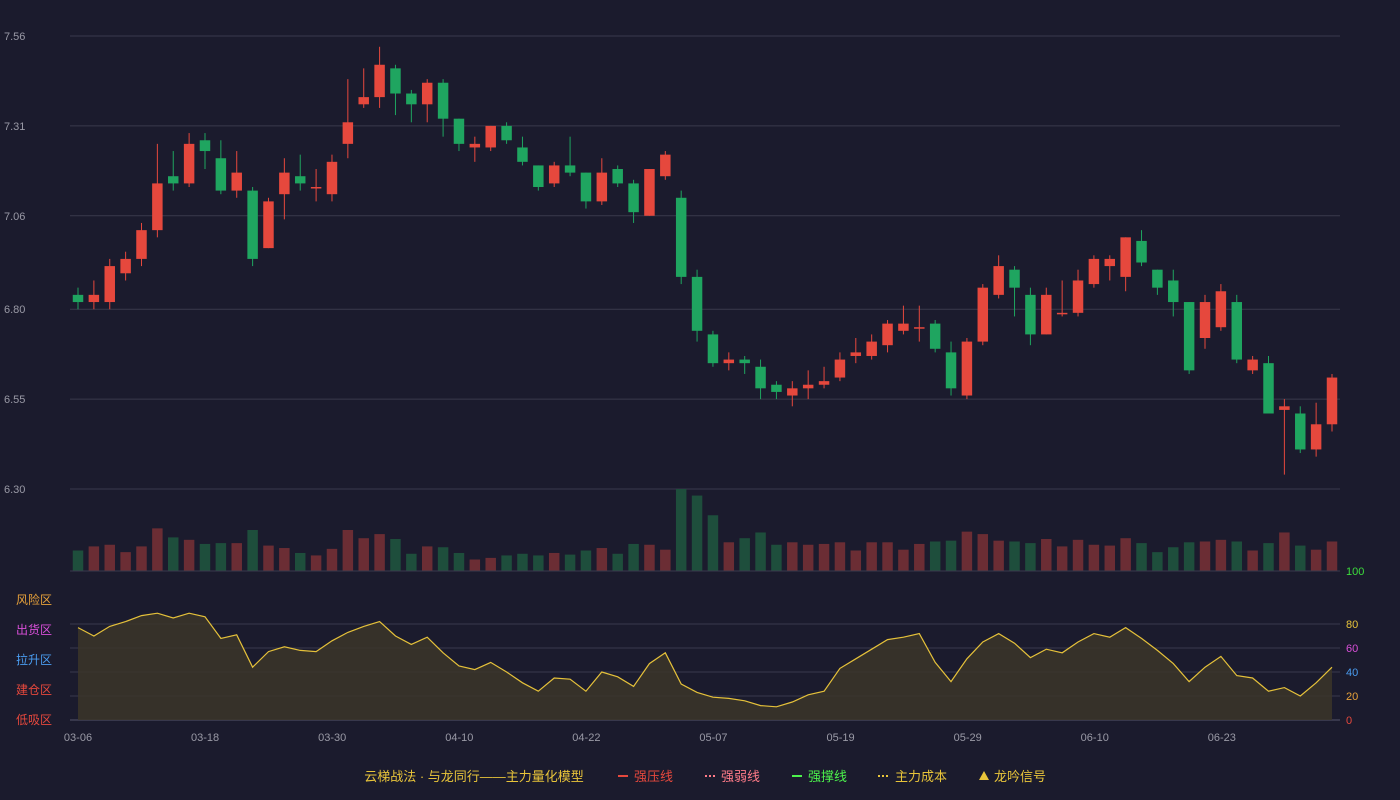 This screenshot has height=800, width=1400. I want to click on price-tick-label: 6.30, so click(14, 490).